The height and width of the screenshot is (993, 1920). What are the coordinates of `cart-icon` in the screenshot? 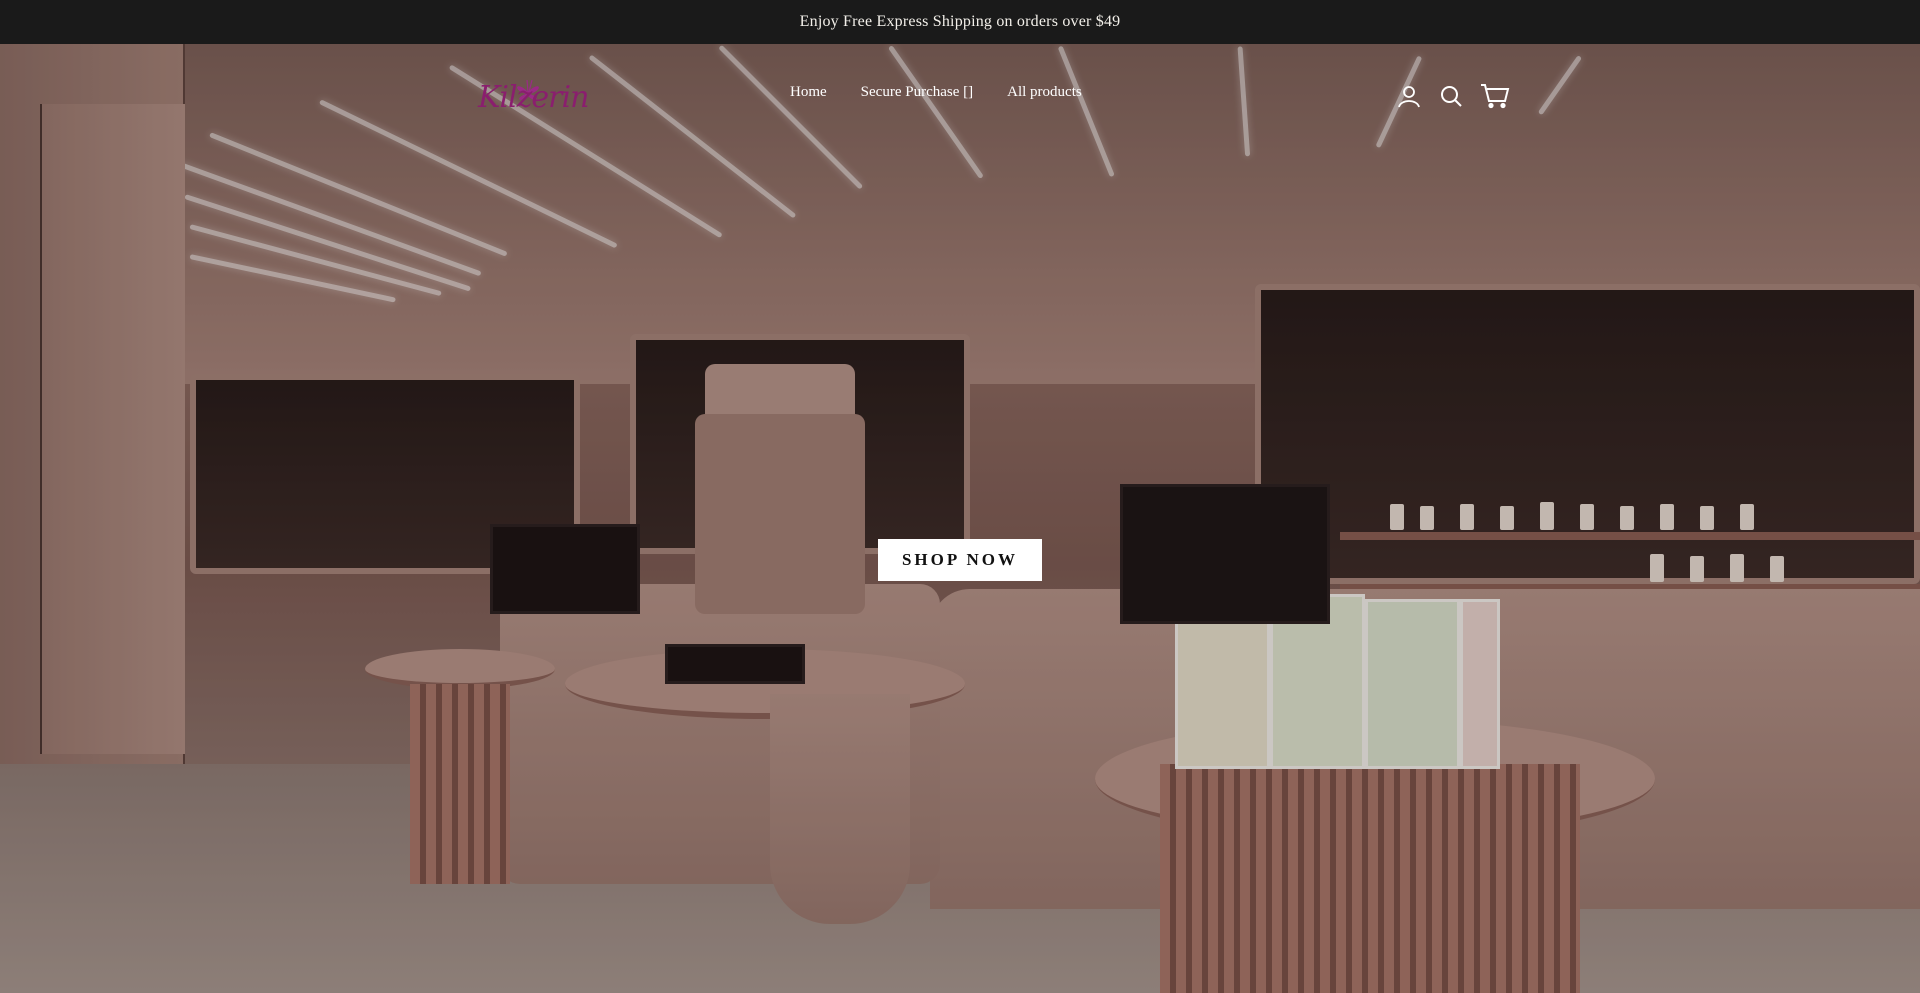 It's located at (1495, 96).